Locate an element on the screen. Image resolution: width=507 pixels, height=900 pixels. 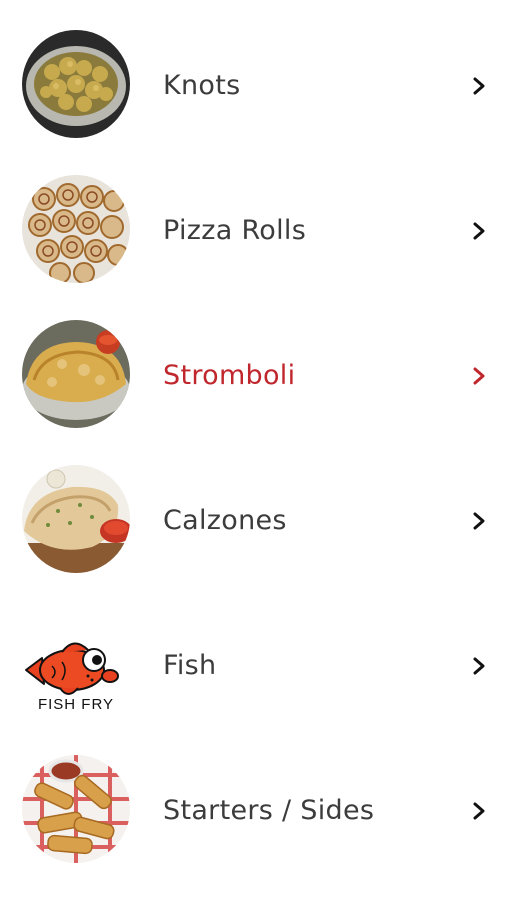
menu-row-label: Stromboli is located at coordinates (229, 375).